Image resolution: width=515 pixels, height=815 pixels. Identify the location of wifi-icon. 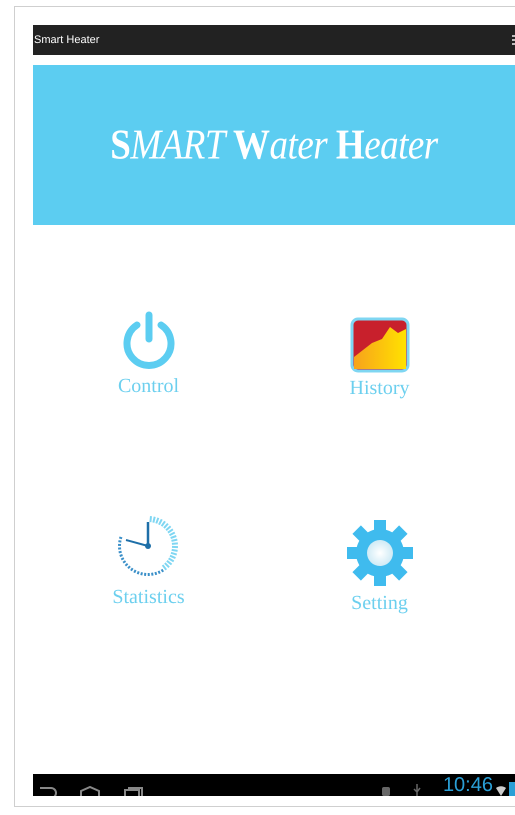
(501, 790).